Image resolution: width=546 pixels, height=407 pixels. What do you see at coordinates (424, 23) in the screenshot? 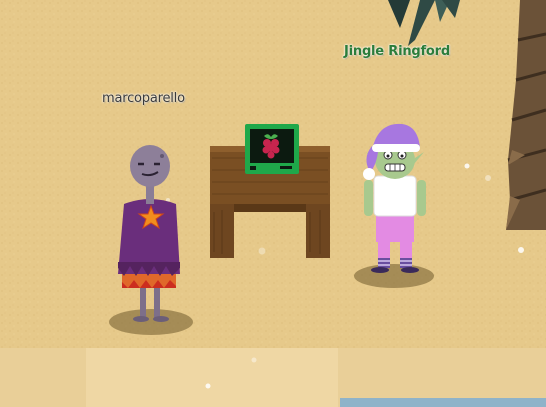
I see `palm-leaves-icon` at bounding box center [424, 23].